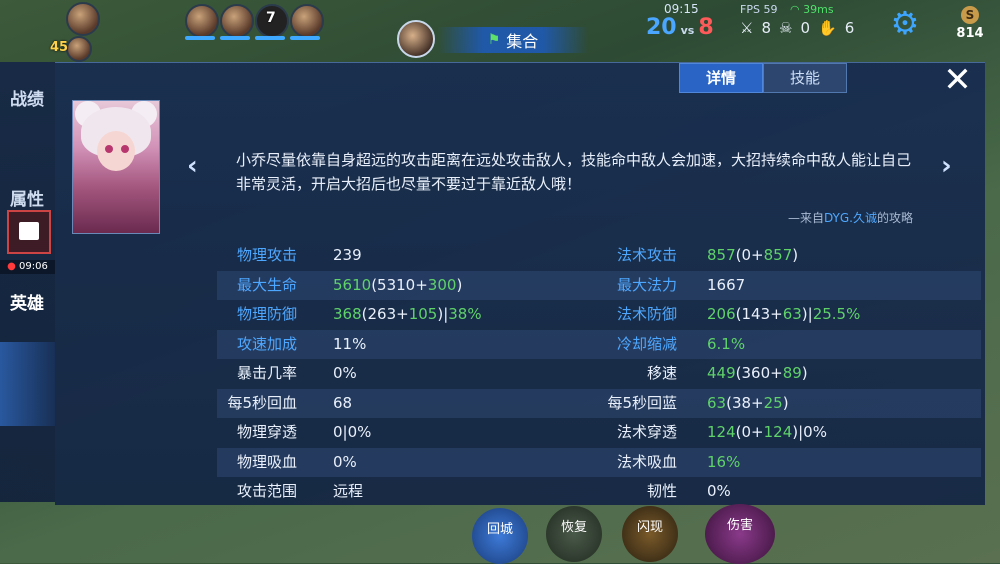 This screenshot has height=564, width=1000. I want to click on stat-value: 5610(5310+300), so click(397, 286).